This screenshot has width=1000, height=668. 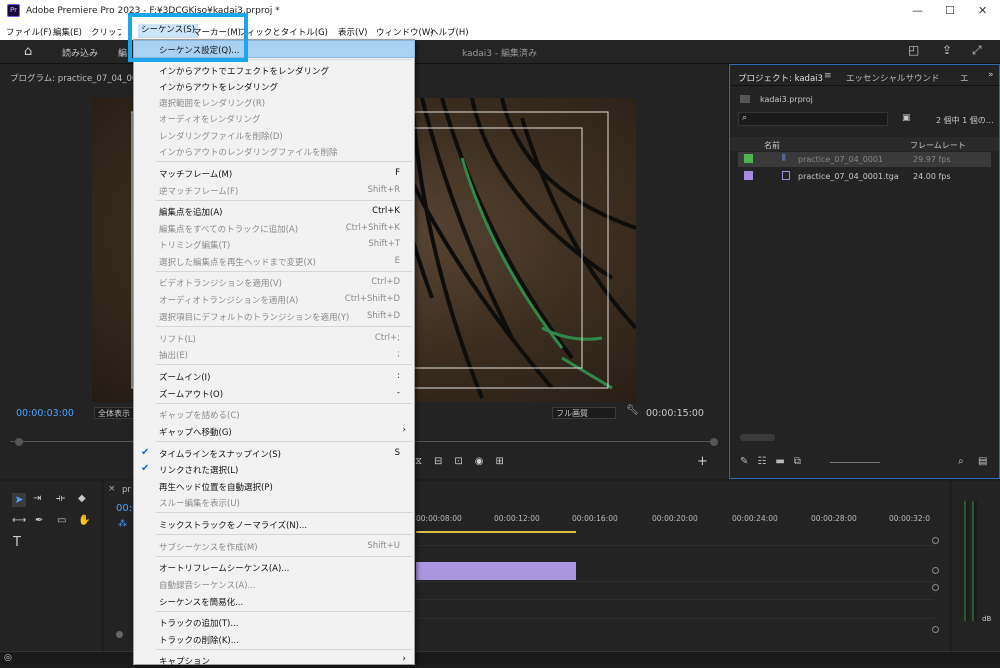 I want to click on project-row-tga: practice_07_04_0001.tga 24.00 fps, so click(x=864, y=176).